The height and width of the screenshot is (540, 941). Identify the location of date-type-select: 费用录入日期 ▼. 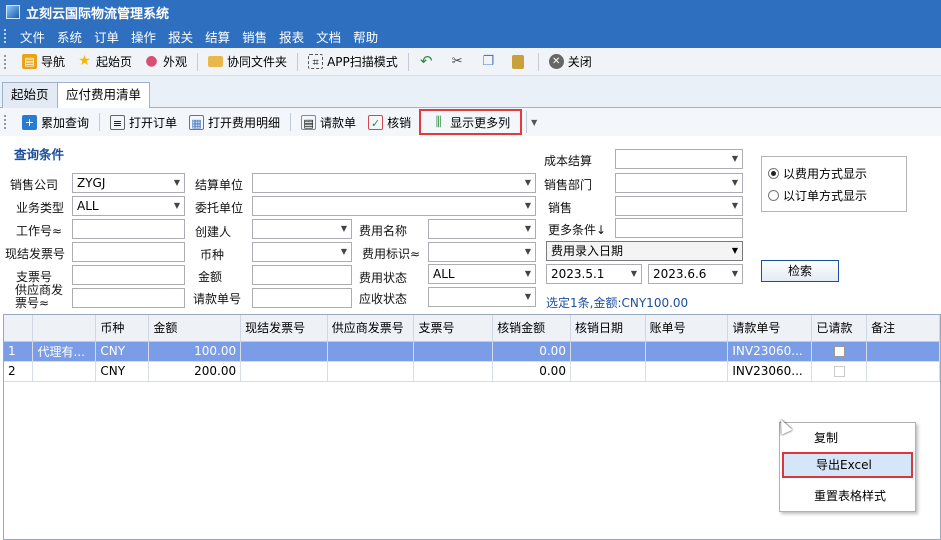
(644, 251).